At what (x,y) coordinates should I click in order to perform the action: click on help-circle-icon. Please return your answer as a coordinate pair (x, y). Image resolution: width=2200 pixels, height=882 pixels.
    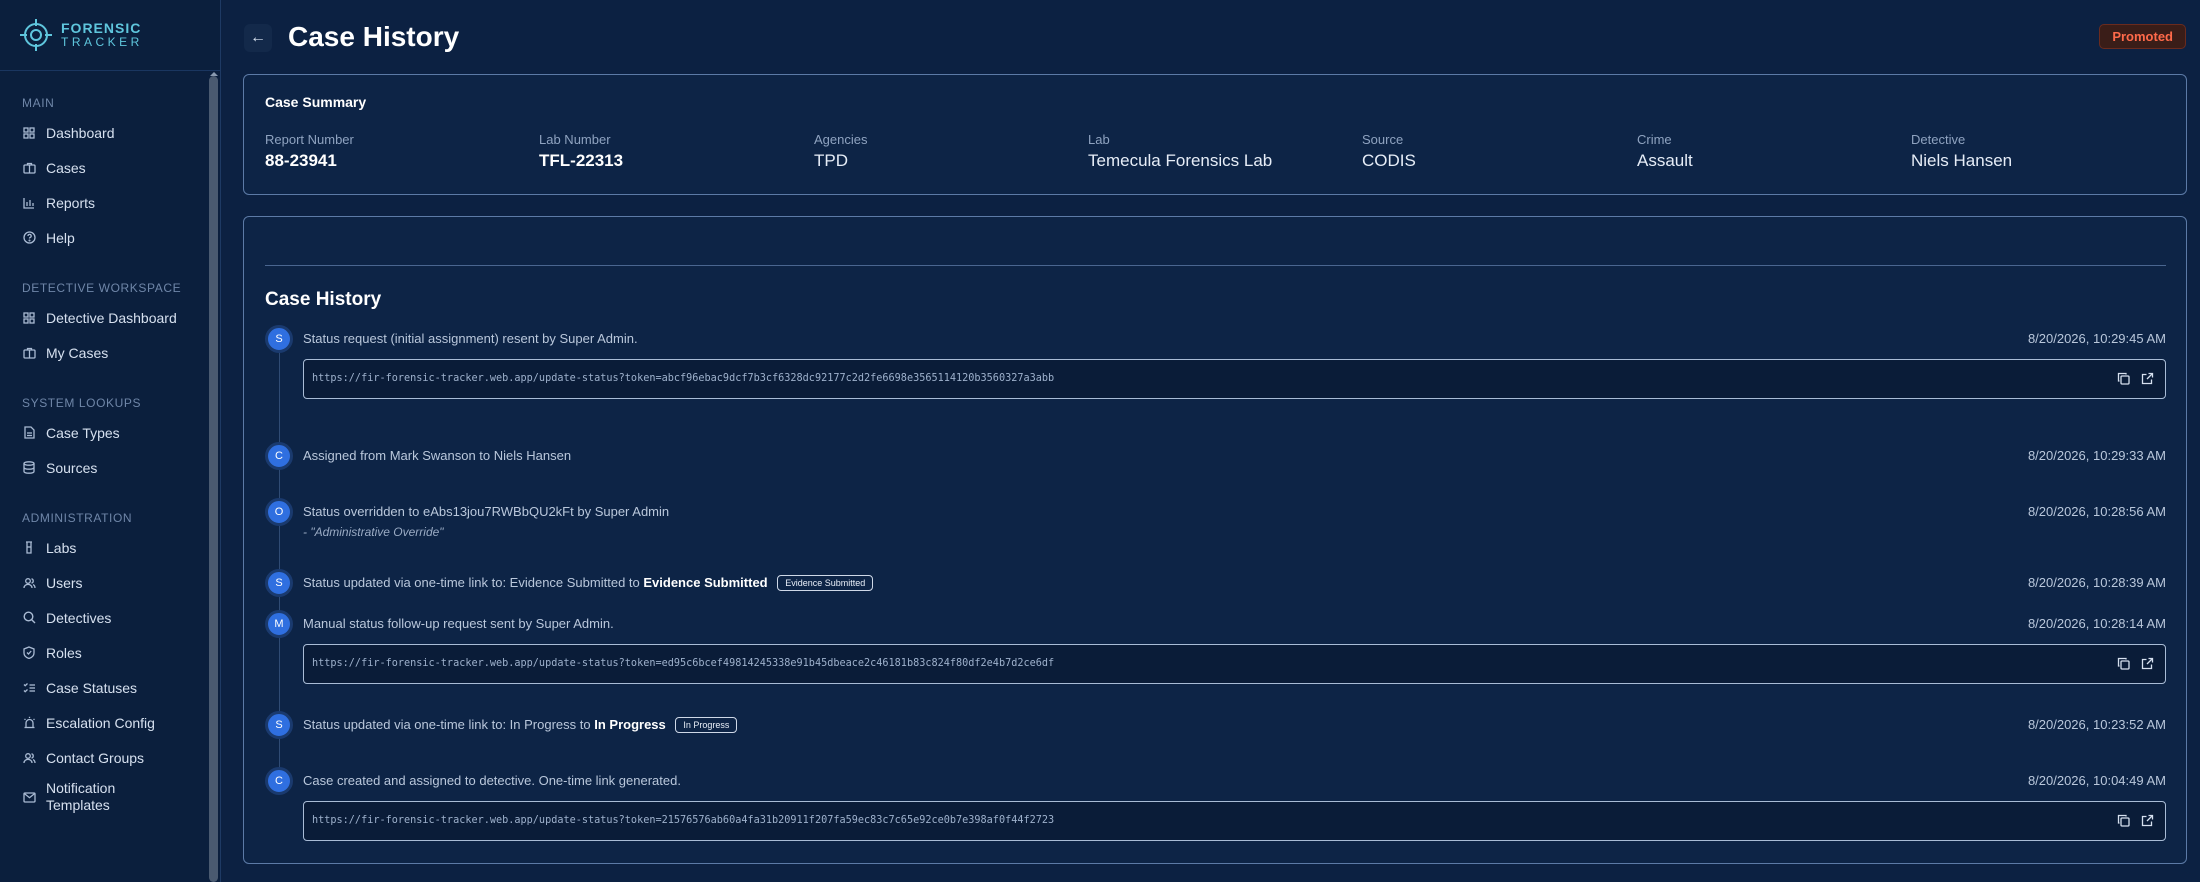
    Looking at the image, I should click on (29, 238).